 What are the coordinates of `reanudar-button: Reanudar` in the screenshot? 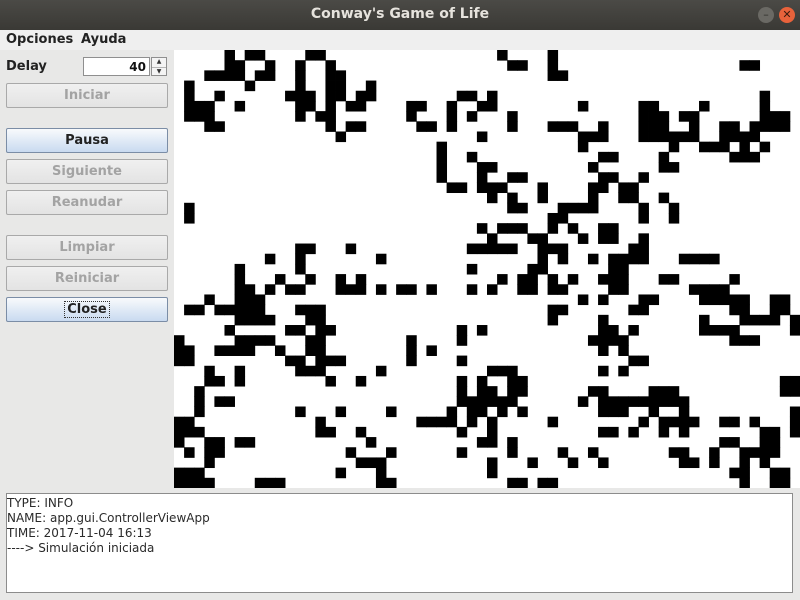 It's located at (87, 202).